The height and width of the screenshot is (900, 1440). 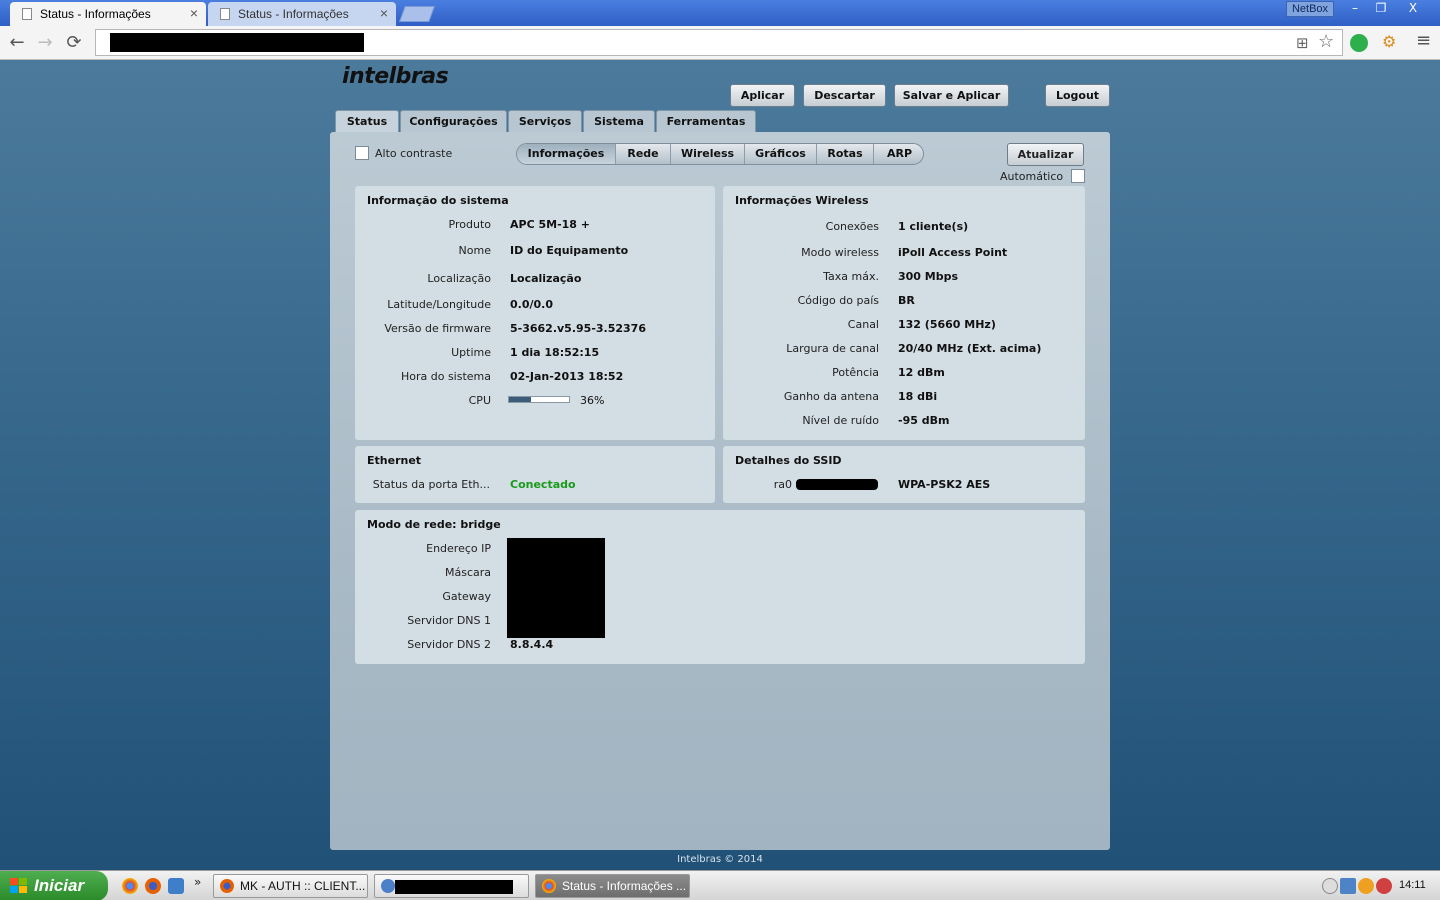 I want to click on tab-title: Status - Informações, so click(x=293, y=14).